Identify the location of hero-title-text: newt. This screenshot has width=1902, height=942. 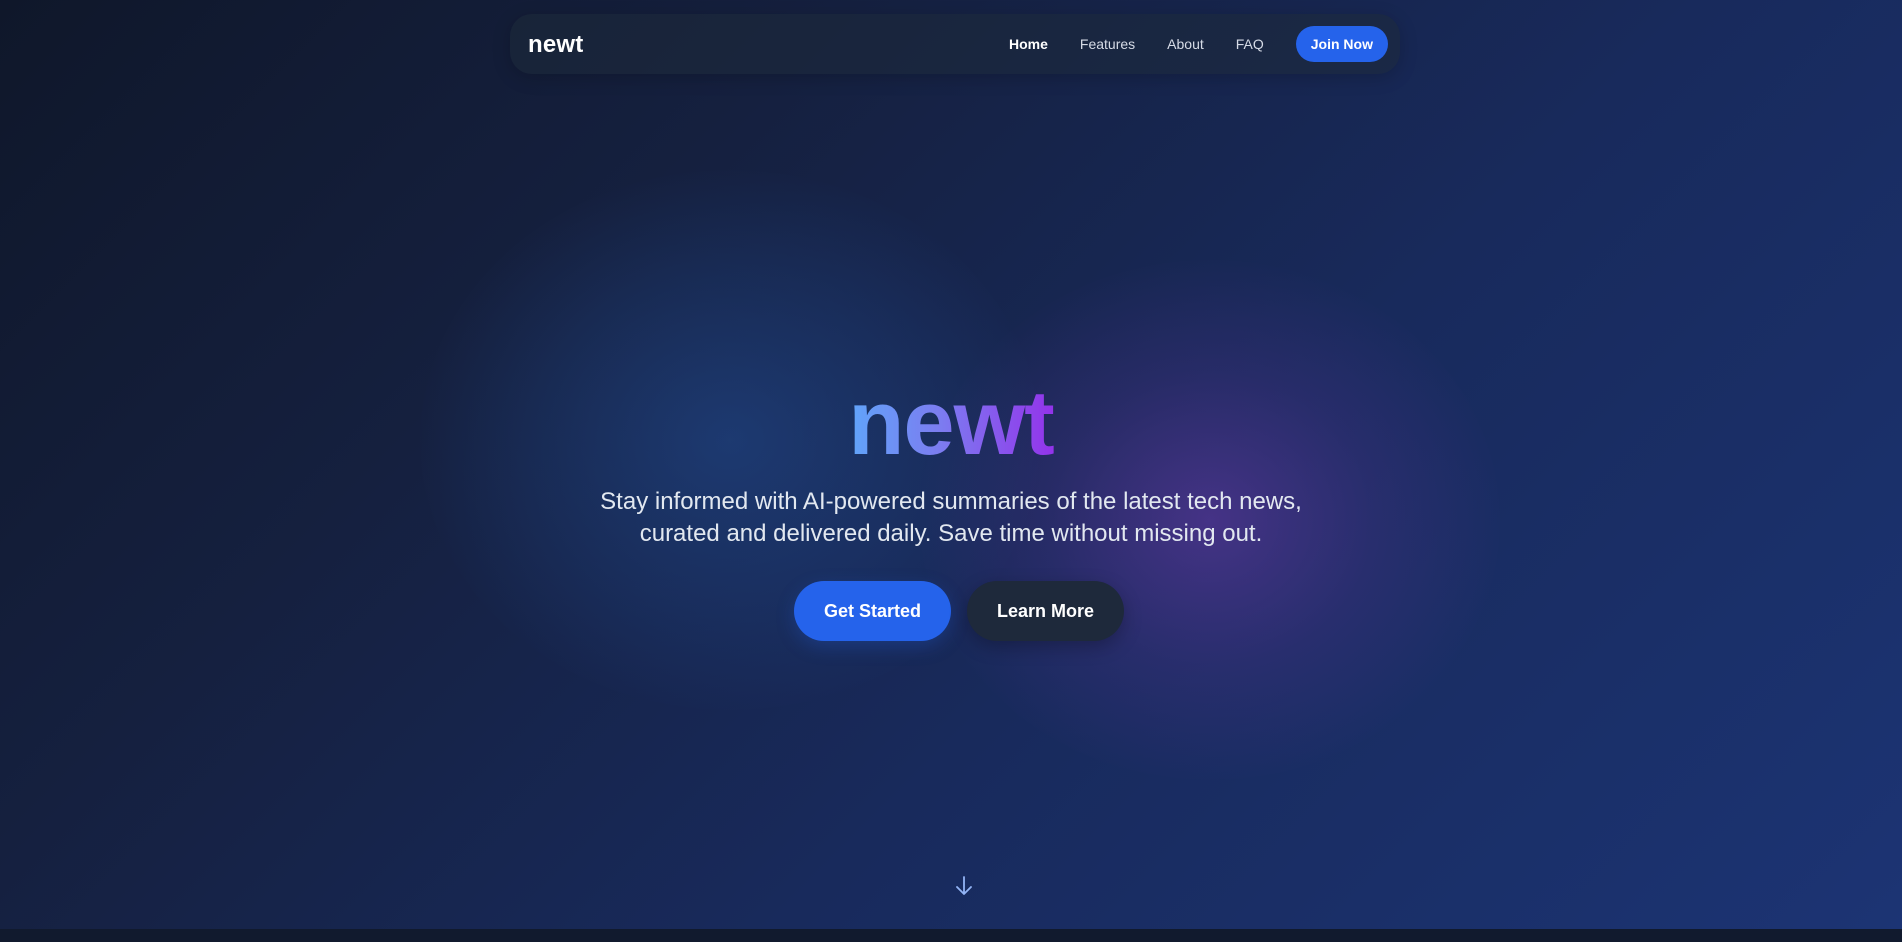
(951, 423).